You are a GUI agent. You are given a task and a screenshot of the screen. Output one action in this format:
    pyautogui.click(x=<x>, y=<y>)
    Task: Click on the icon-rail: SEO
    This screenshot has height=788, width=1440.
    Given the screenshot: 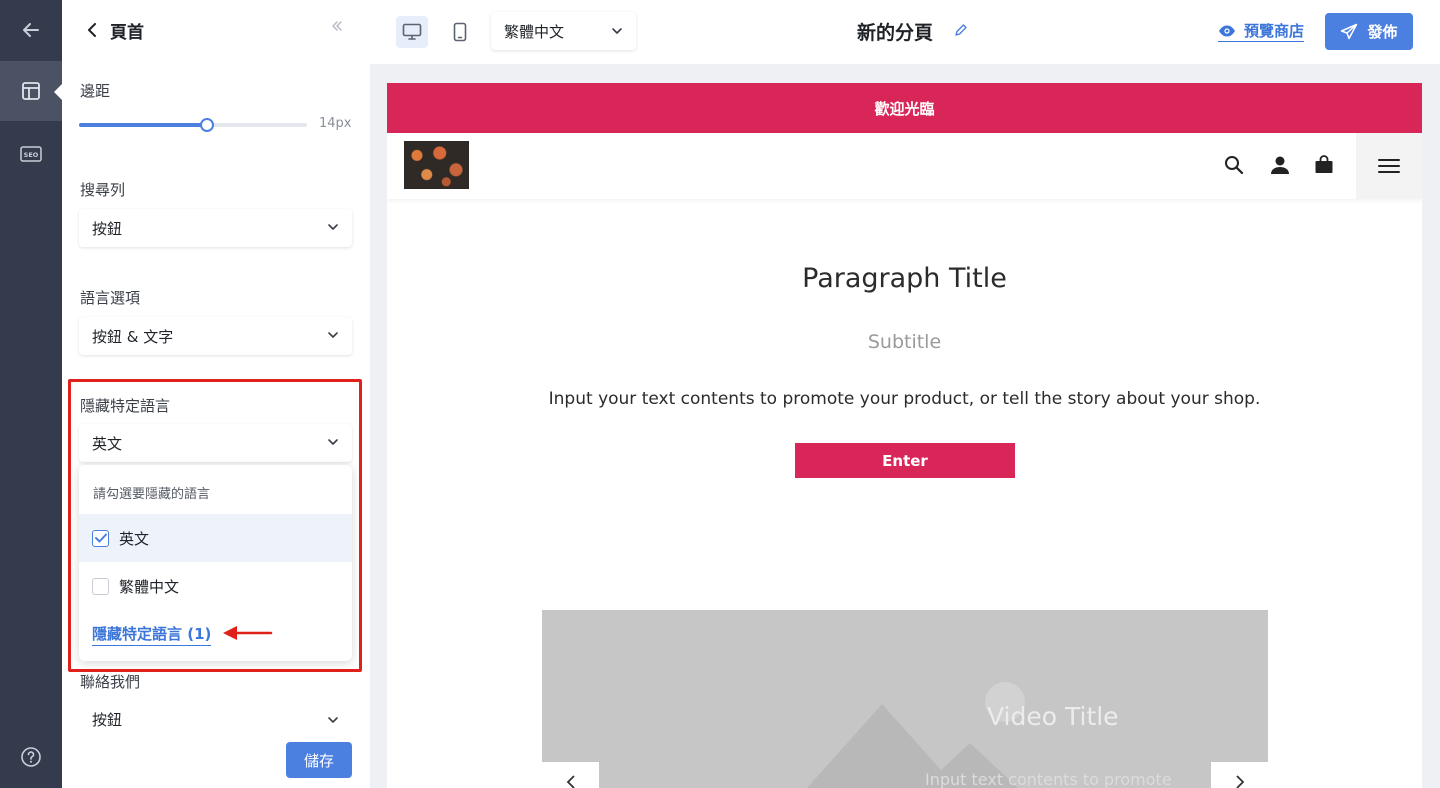 What is the action you would take?
    pyautogui.click(x=31, y=394)
    